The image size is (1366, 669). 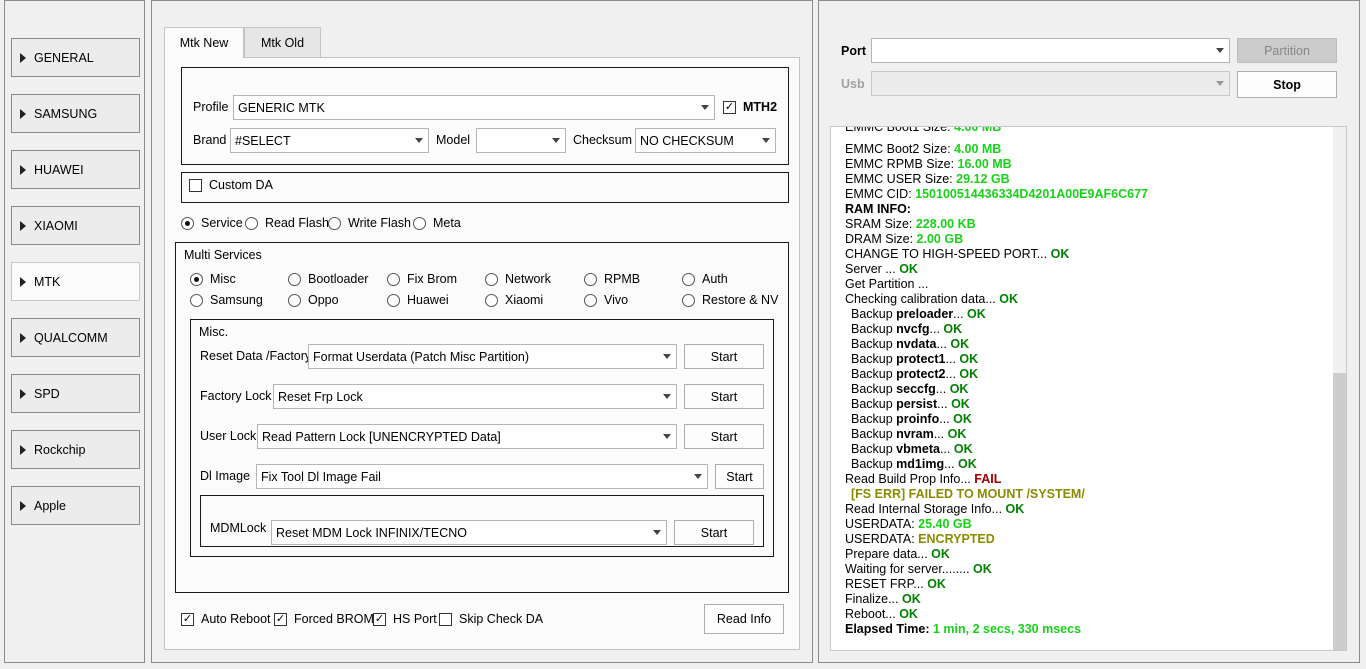 What do you see at coordinates (482, 476) in the screenshot?
I see `dl-image-select: Fix Tool Dl Image Fail` at bounding box center [482, 476].